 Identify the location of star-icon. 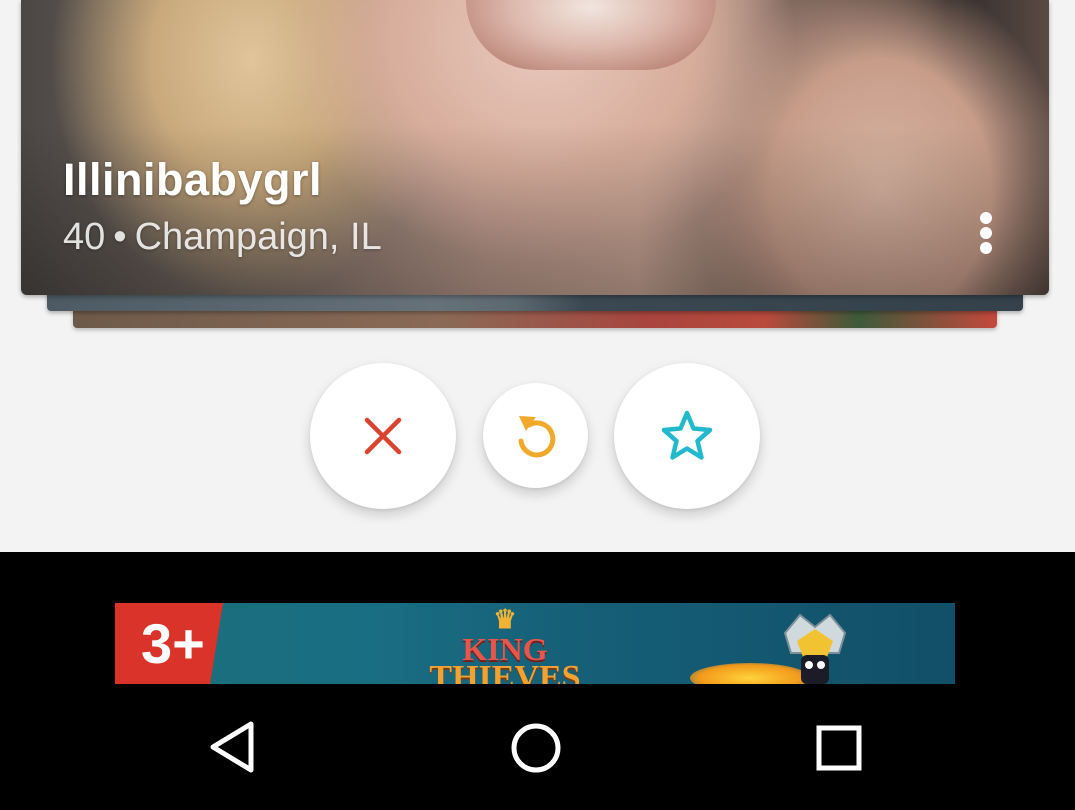
(687, 435).